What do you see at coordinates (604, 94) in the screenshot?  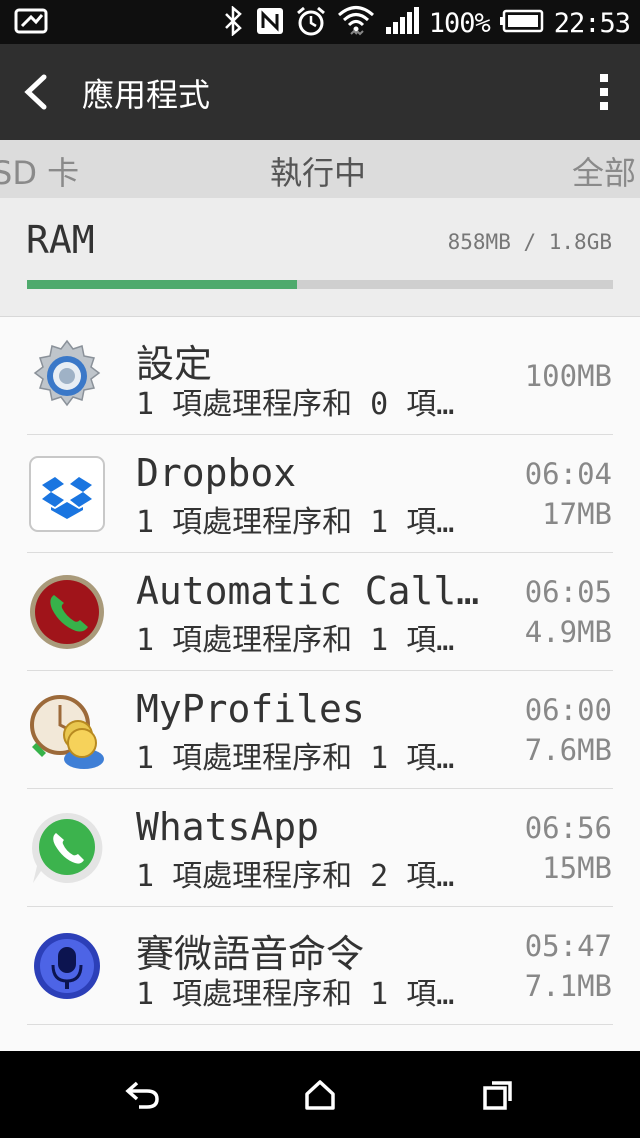 I see `overflow-menu-icon` at bounding box center [604, 94].